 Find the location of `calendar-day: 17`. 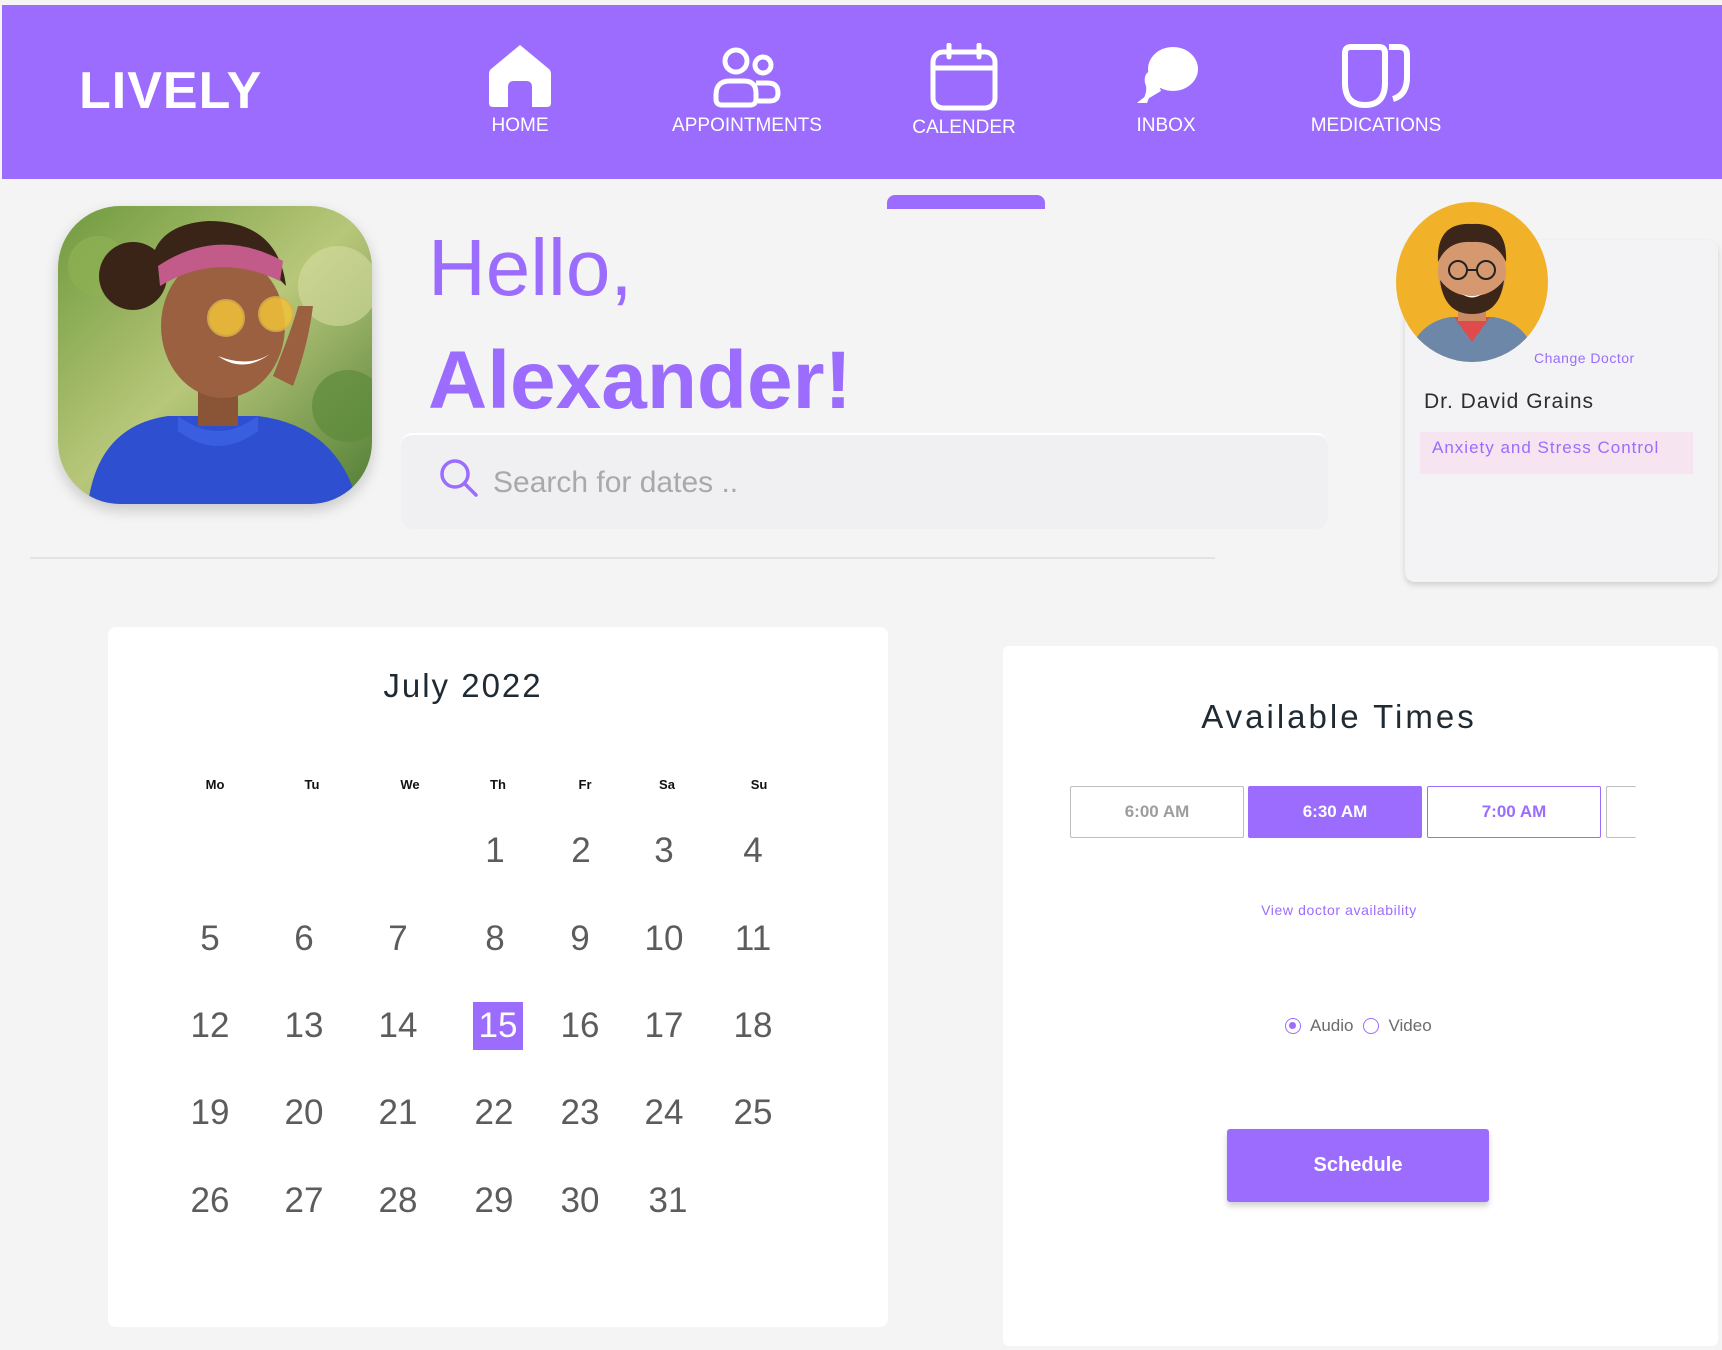

calendar-day: 17 is located at coordinates (664, 1026).